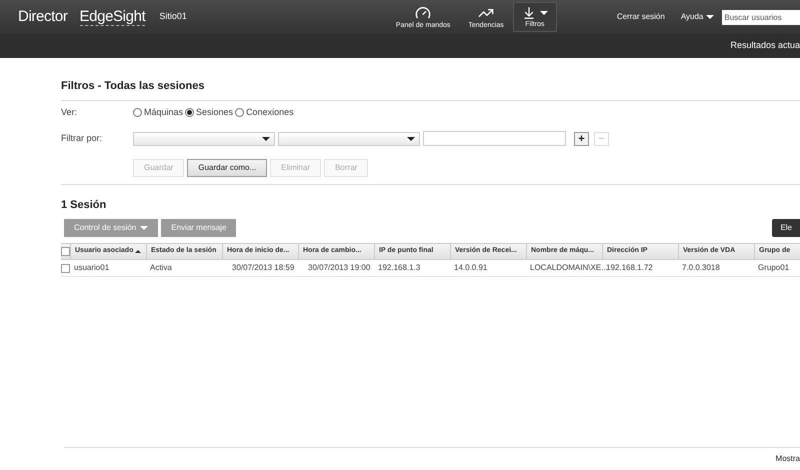 Image resolution: width=800 pixels, height=470 pixels. I want to click on filter-value-field, so click(494, 138).